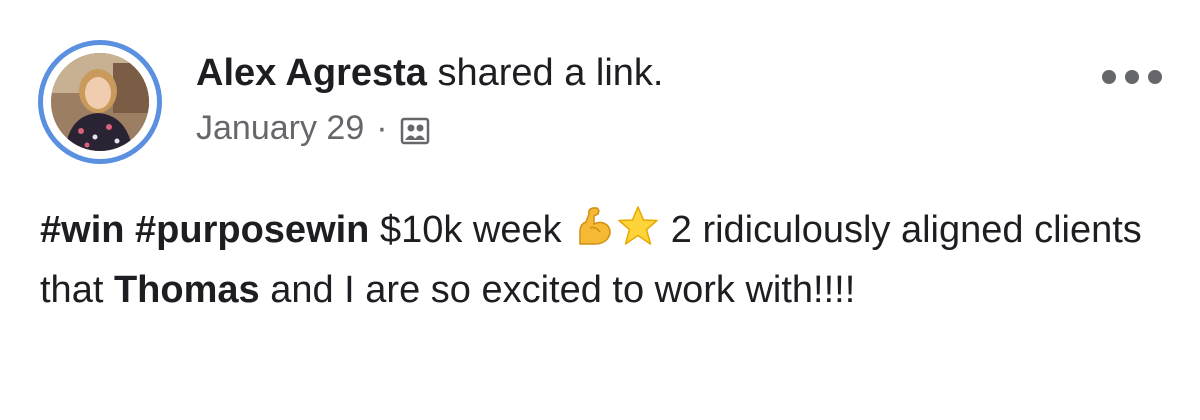 Image resolution: width=1200 pixels, height=420 pixels. I want to click on post-date: January 29, so click(280, 128).